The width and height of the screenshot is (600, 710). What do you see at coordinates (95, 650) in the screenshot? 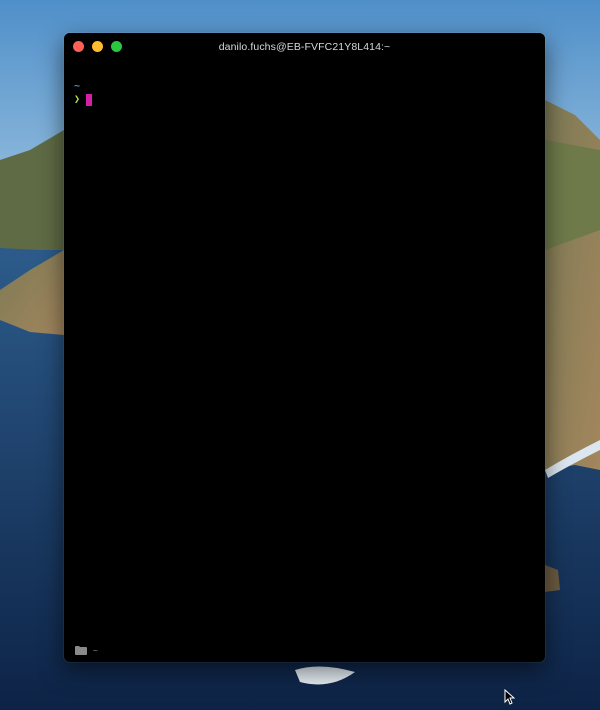
I see `status-path: ~` at bounding box center [95, 650].